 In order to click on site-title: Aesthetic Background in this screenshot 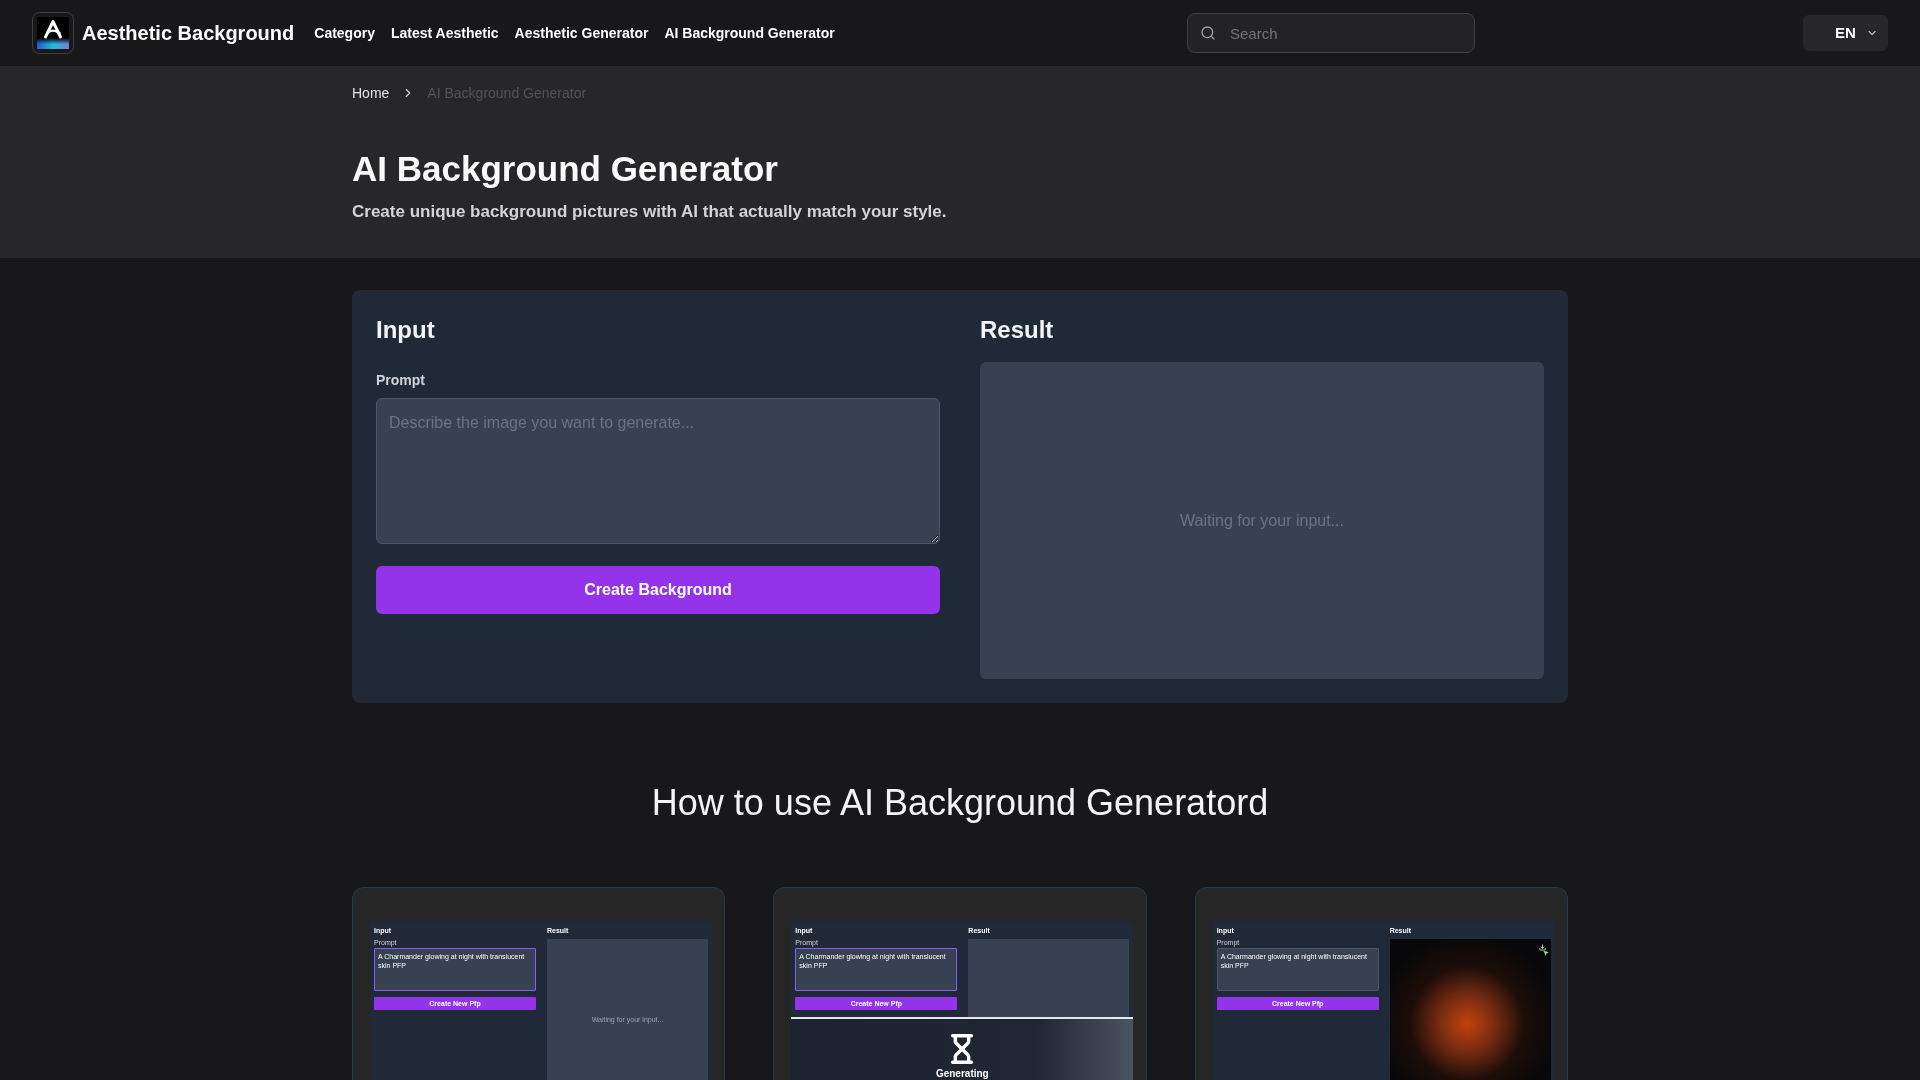, I will do `click(188, 33)`.